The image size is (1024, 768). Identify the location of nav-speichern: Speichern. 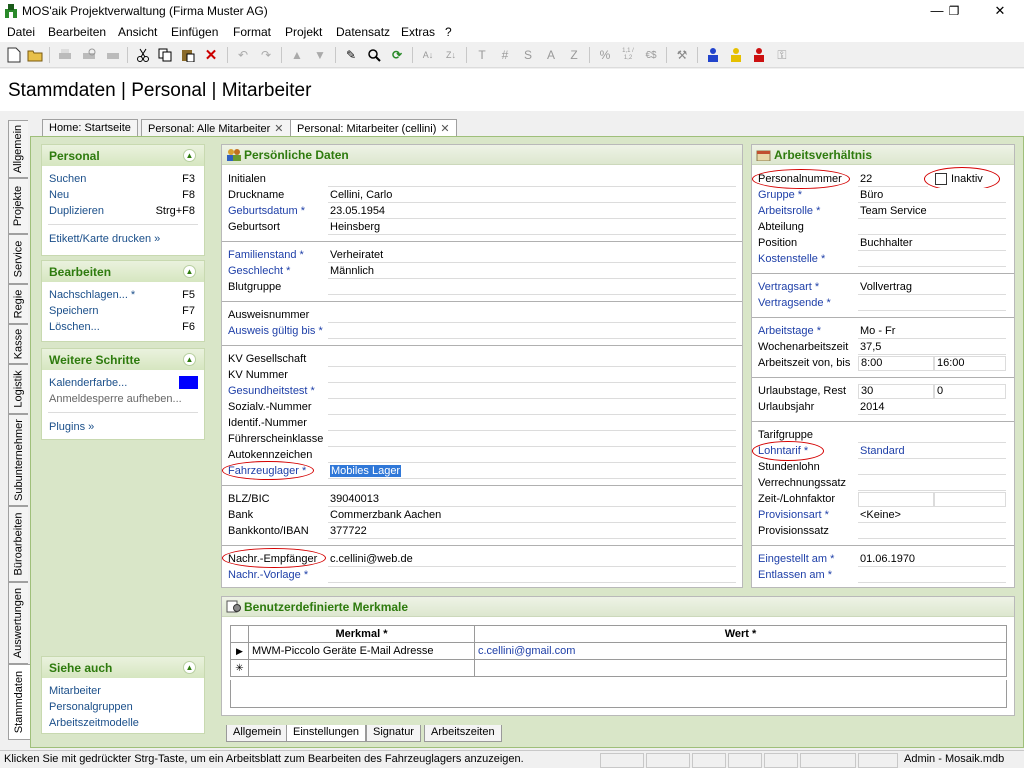
(74, 311).